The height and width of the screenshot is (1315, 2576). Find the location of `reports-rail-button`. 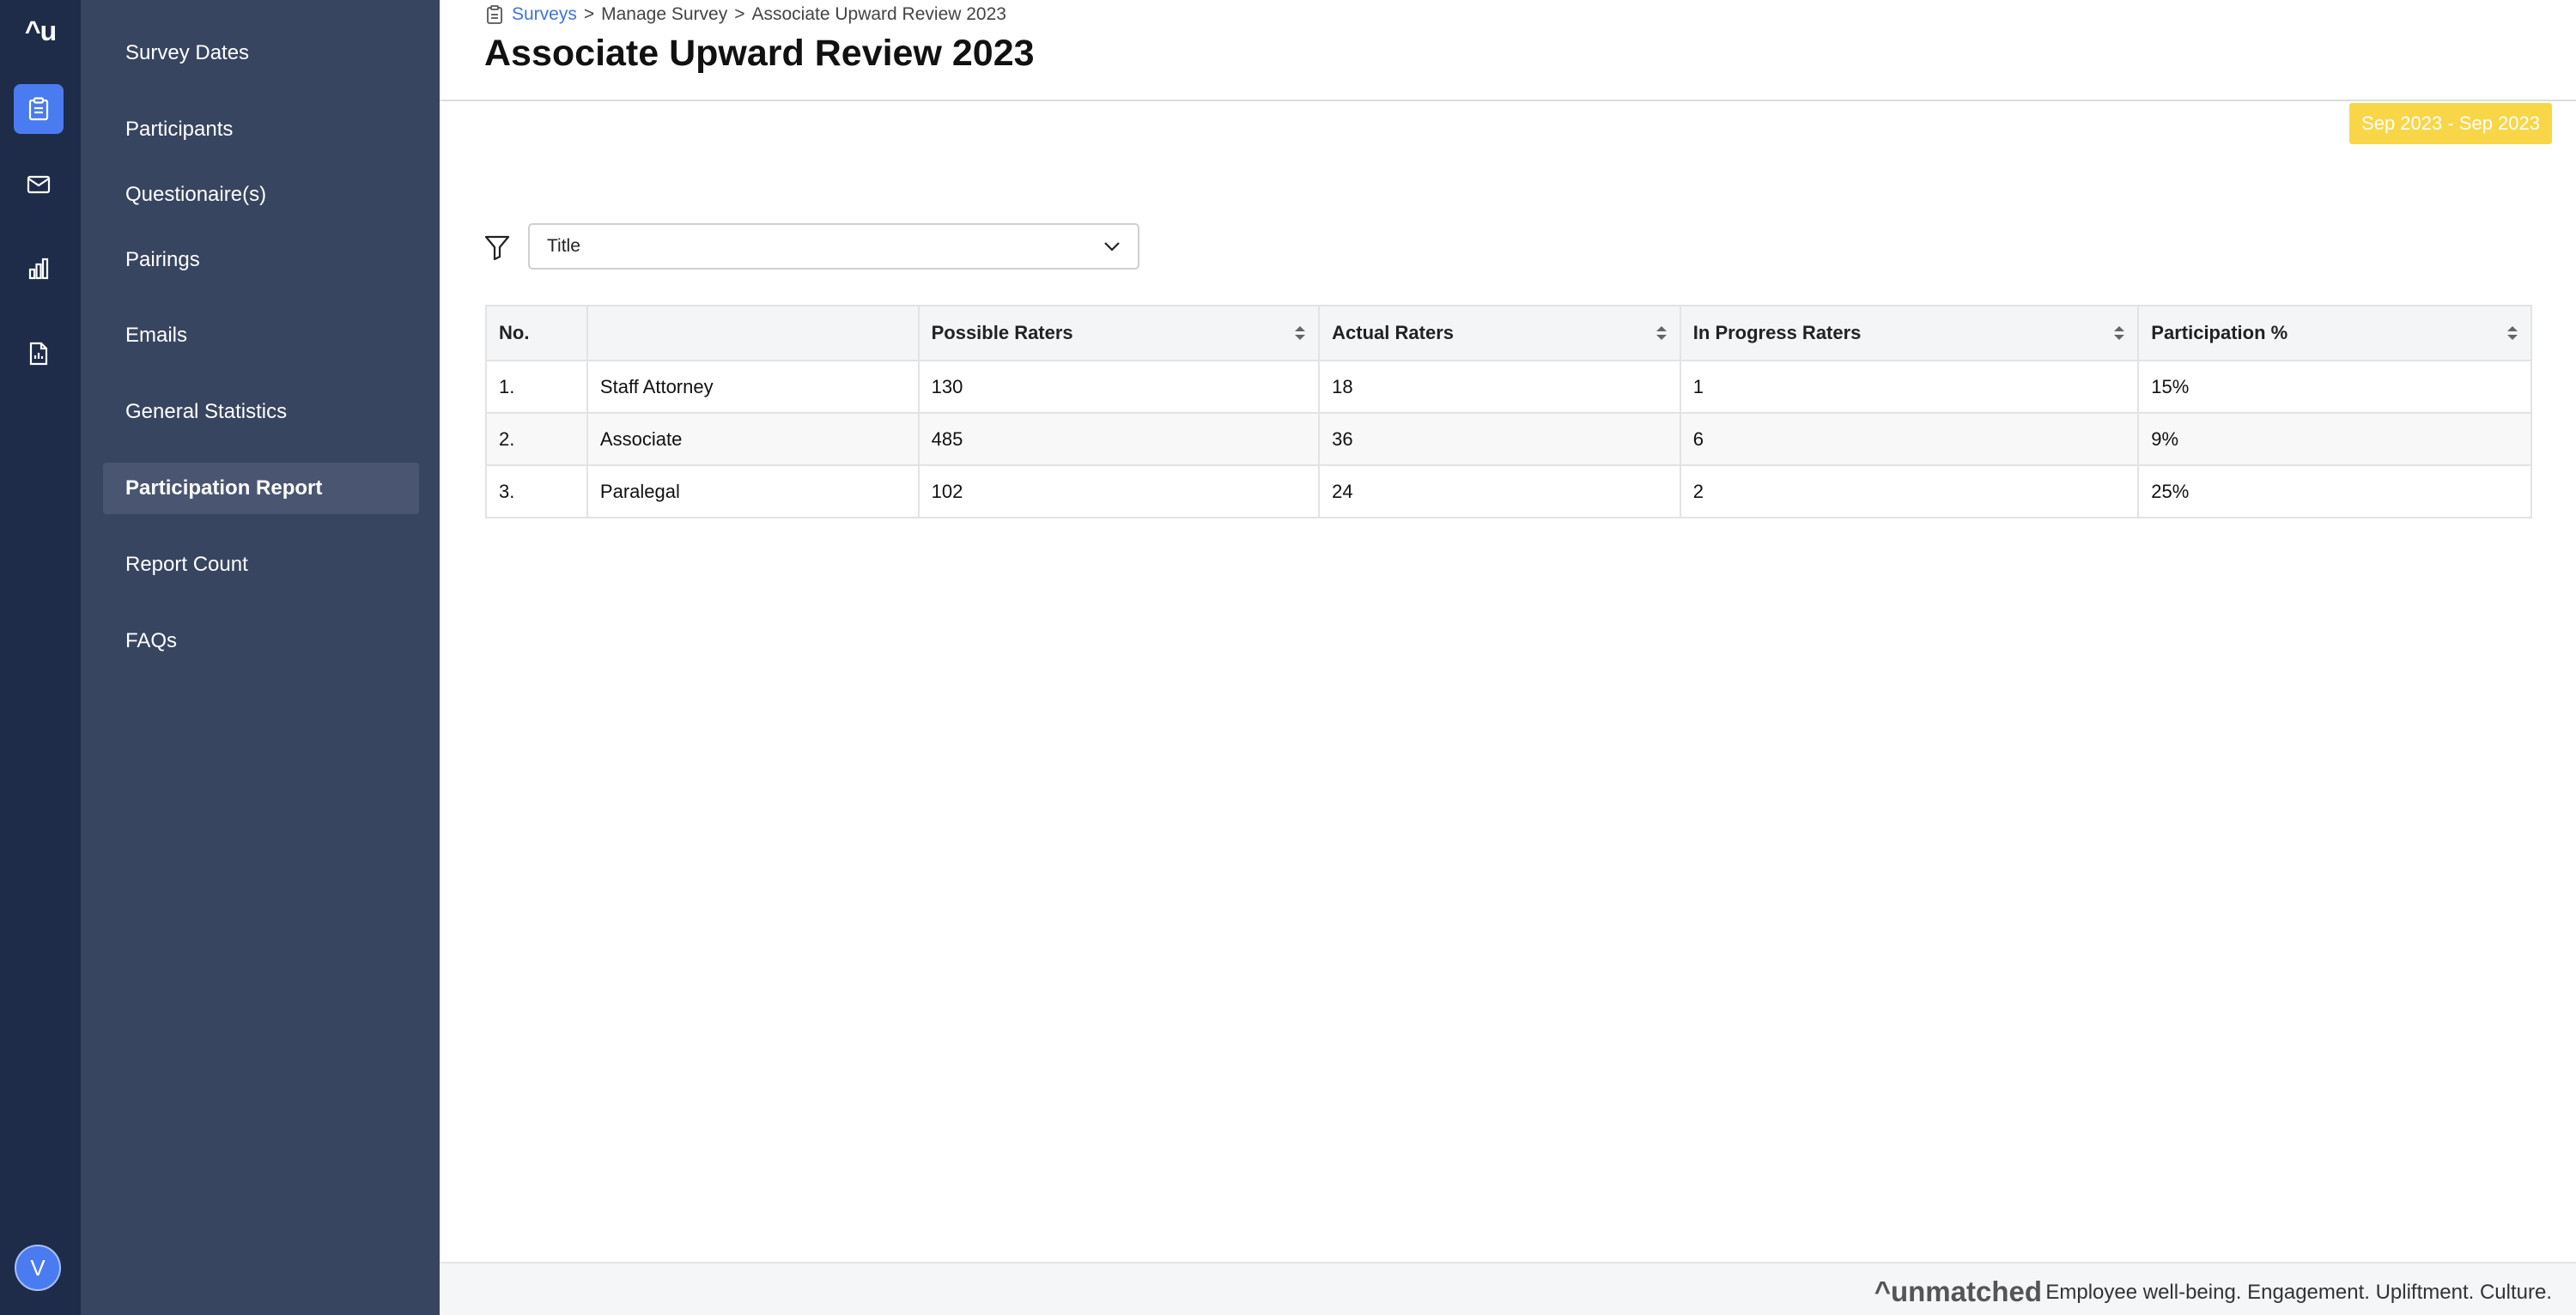

reports-rail-button is located at coordinates (39, 354).